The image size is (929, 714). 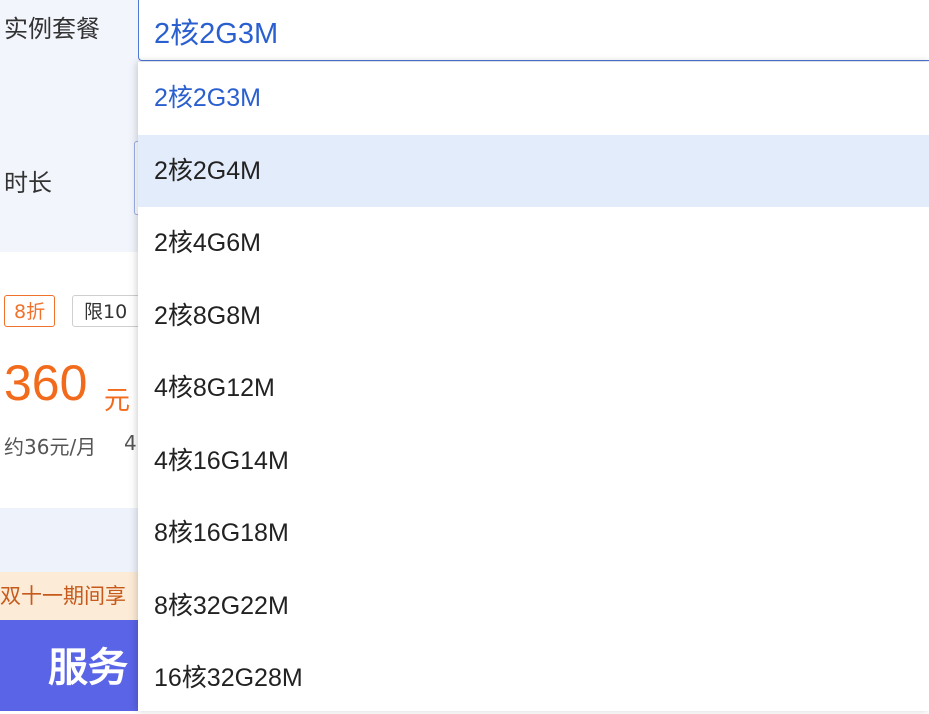 I want to click on discount-tag: 8折, so click(x=30, y=311).